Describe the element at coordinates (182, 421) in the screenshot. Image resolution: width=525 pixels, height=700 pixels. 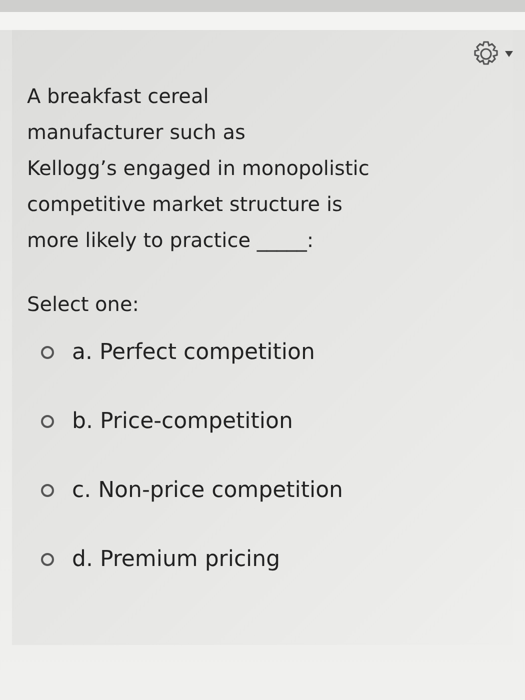
I see `option-label: b. Price-competition` at that location.